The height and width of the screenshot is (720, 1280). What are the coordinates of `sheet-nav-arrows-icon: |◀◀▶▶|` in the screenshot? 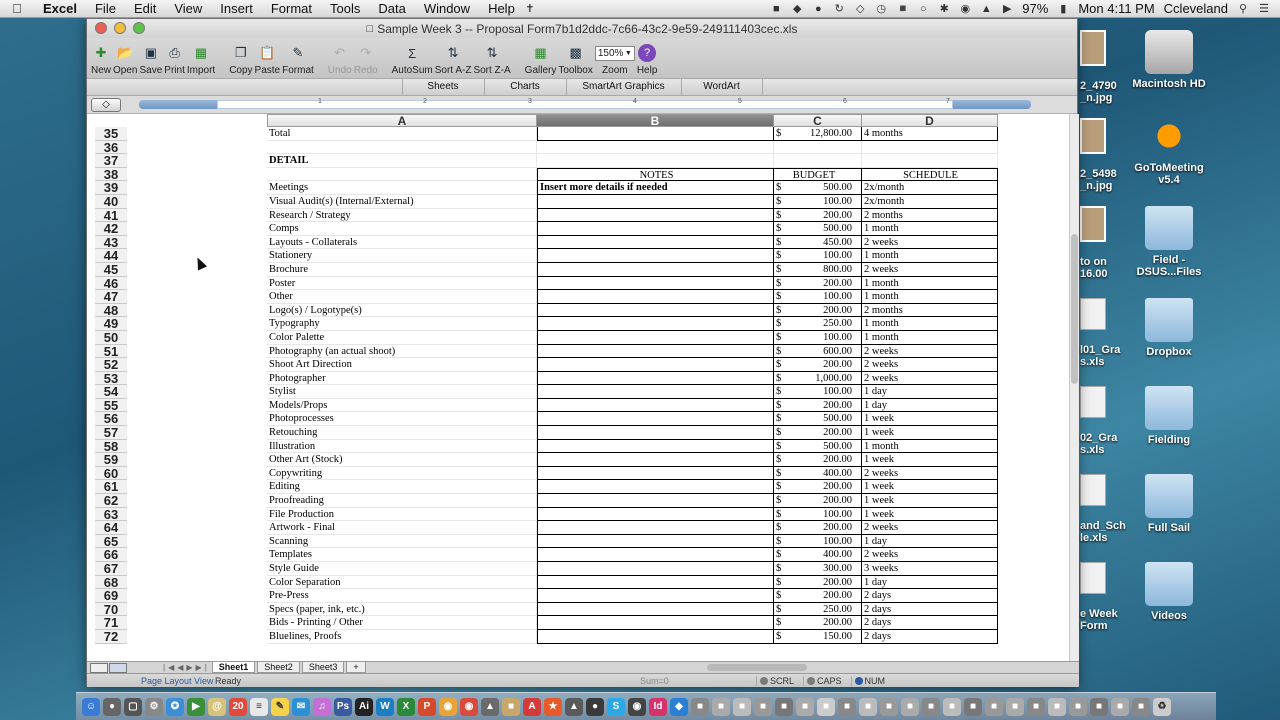 It's located at (186, 667).